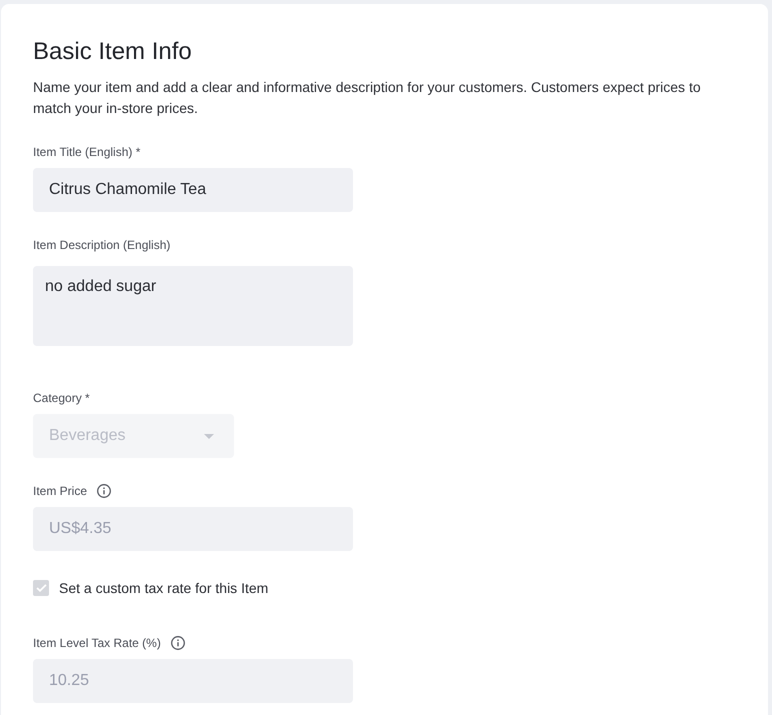  What do you see at coordinates (41, 588) in the screenshot?
I see `checkmark-icon` at bounding box center [41, 588].